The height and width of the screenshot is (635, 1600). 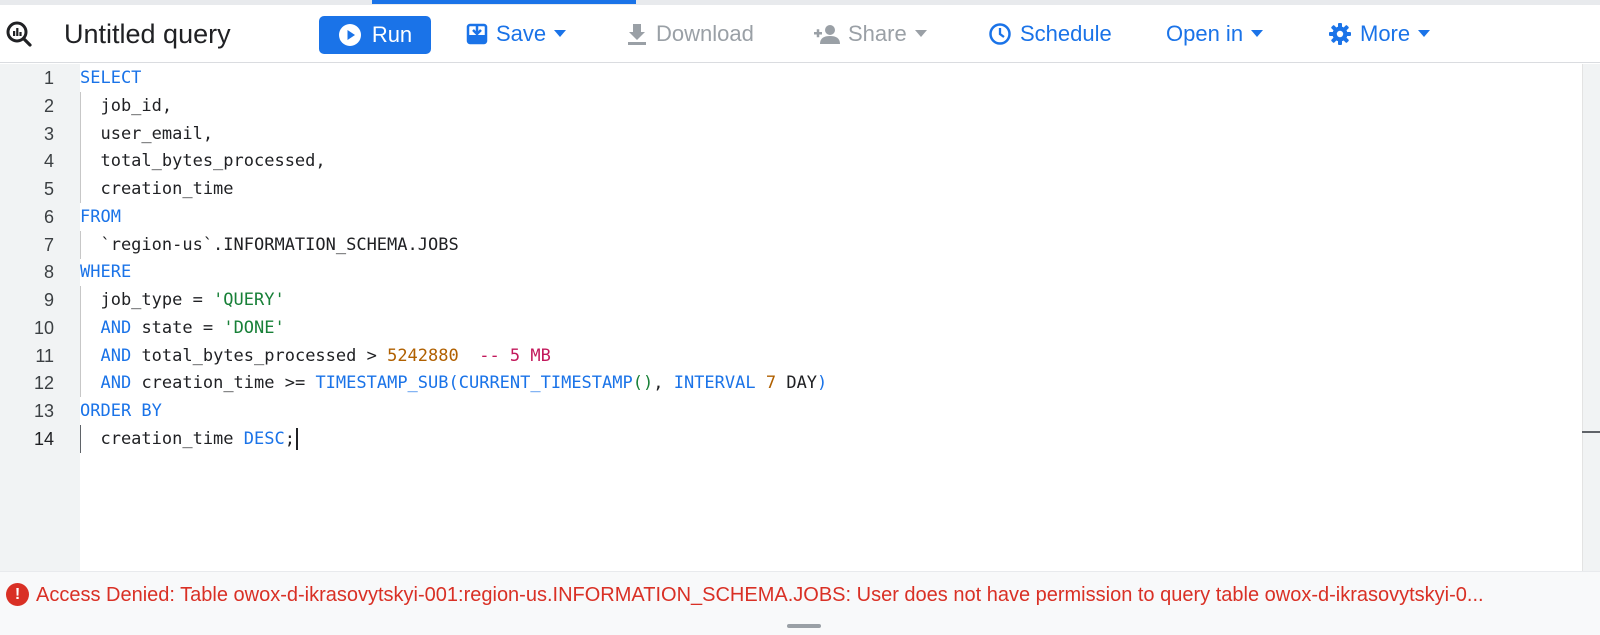 I want to click on code-token: 5242880, so click(x=423, y=355).